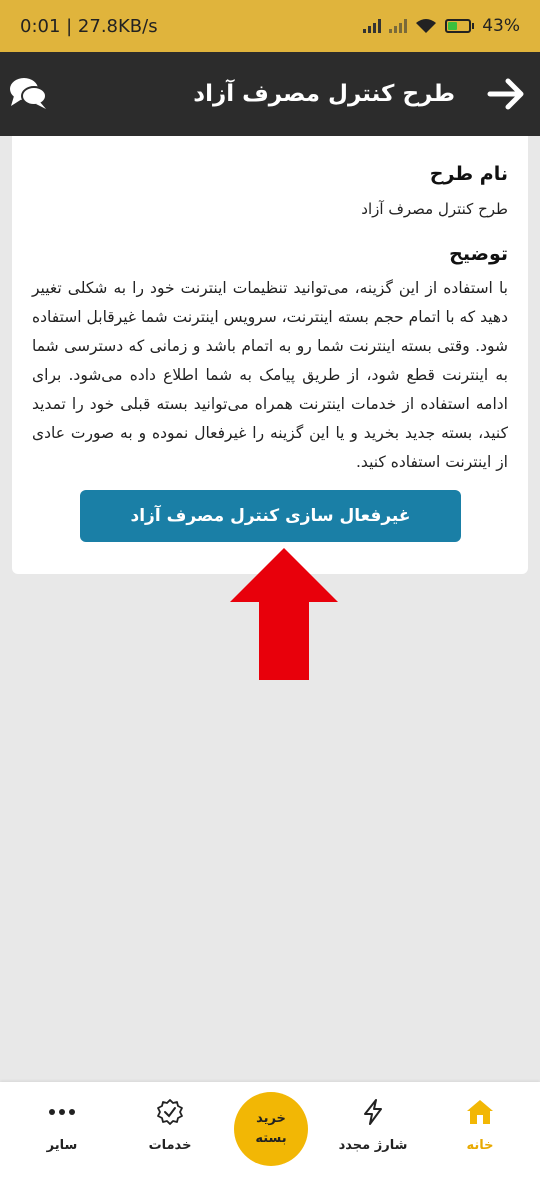 This screenshot has width=540, height=1200. I want to click on status-bar: 0:01 | 27.8KB/s 43%, so click(270, 26).